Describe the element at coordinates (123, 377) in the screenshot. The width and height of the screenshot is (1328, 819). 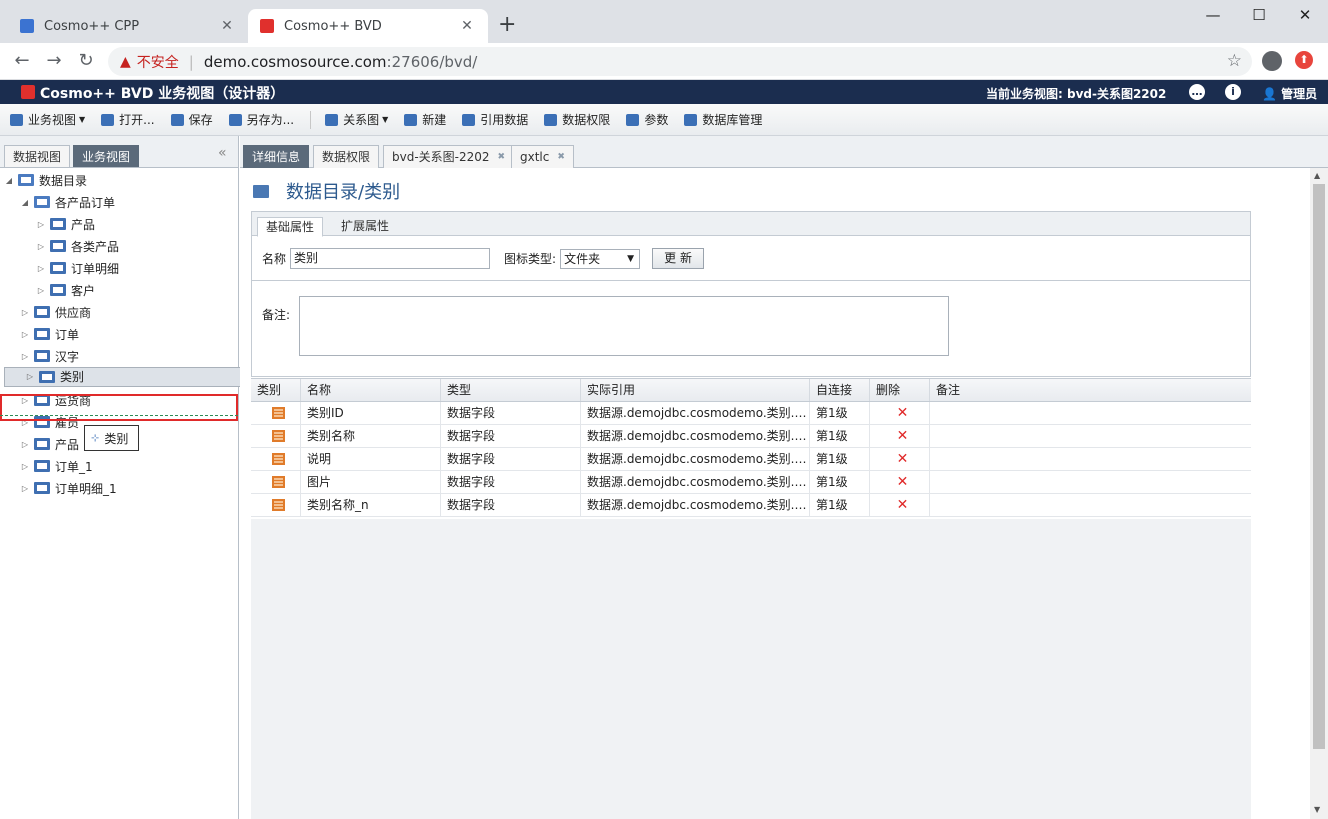
I see `tree-node-selected: ▷ 类别` at that location.